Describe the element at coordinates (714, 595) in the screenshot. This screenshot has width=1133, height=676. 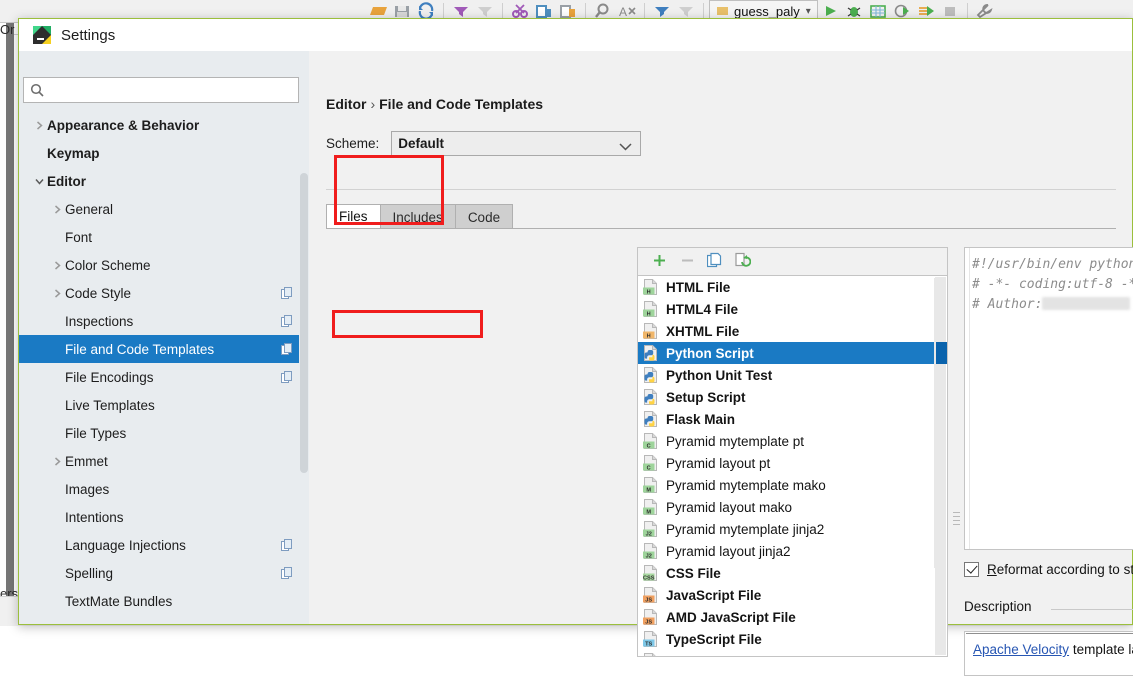
I see `template-name: JavaScript File` at that location.